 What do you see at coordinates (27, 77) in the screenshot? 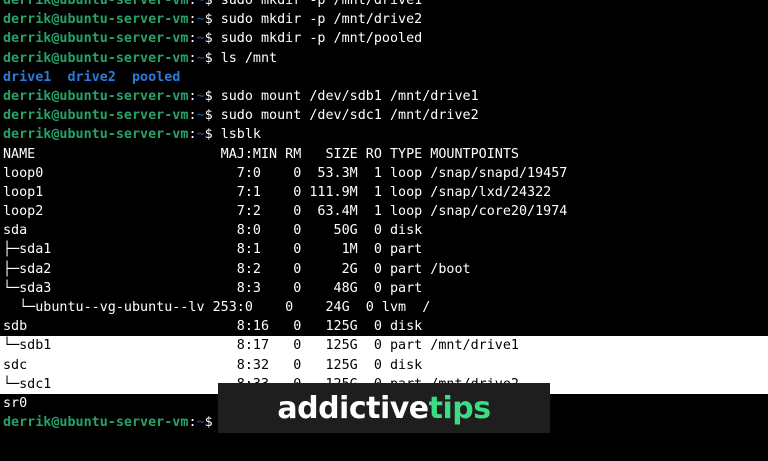
I see `directory-name: drive1` at bounding box center [27, 77].